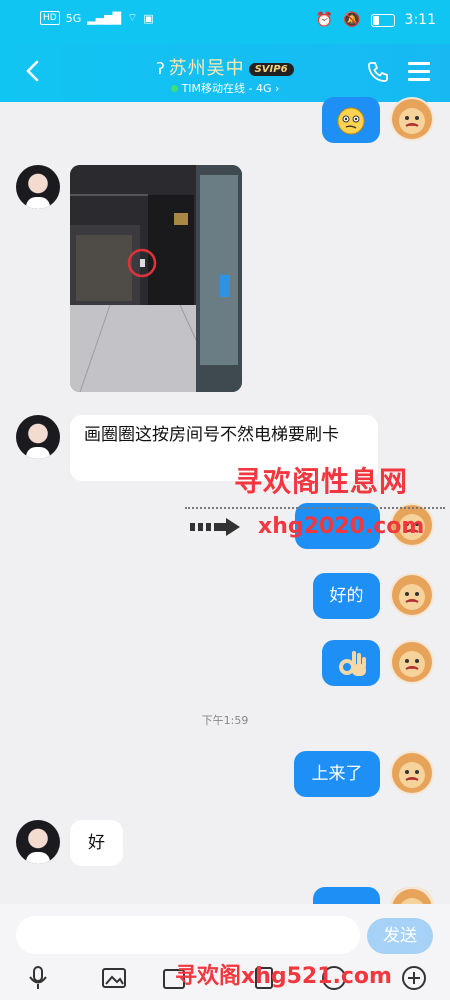 The width and height of the screenshot is (450, 1000). Describe the element at coordinates (378, 72) in the screenshot. I see `phone-icon` at that location.